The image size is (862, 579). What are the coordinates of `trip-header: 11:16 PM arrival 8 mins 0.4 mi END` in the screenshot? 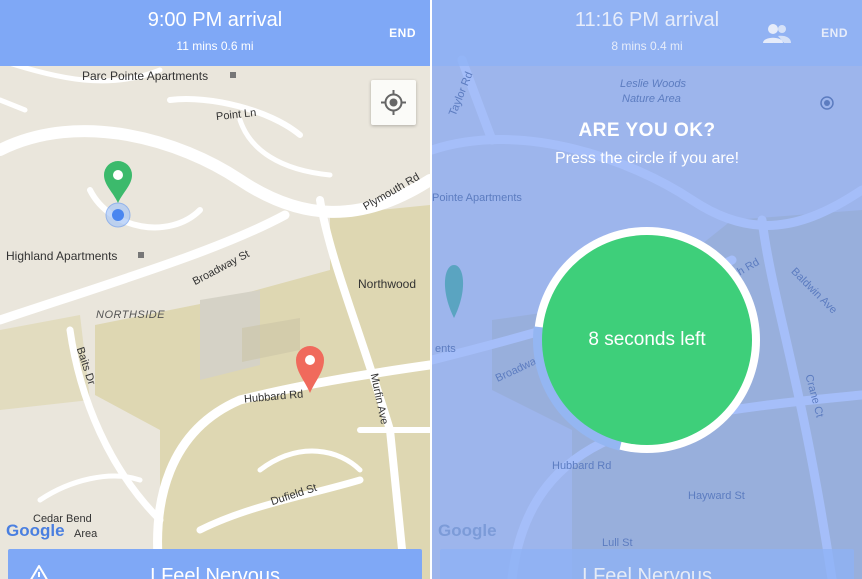 It's located at (647, 33).